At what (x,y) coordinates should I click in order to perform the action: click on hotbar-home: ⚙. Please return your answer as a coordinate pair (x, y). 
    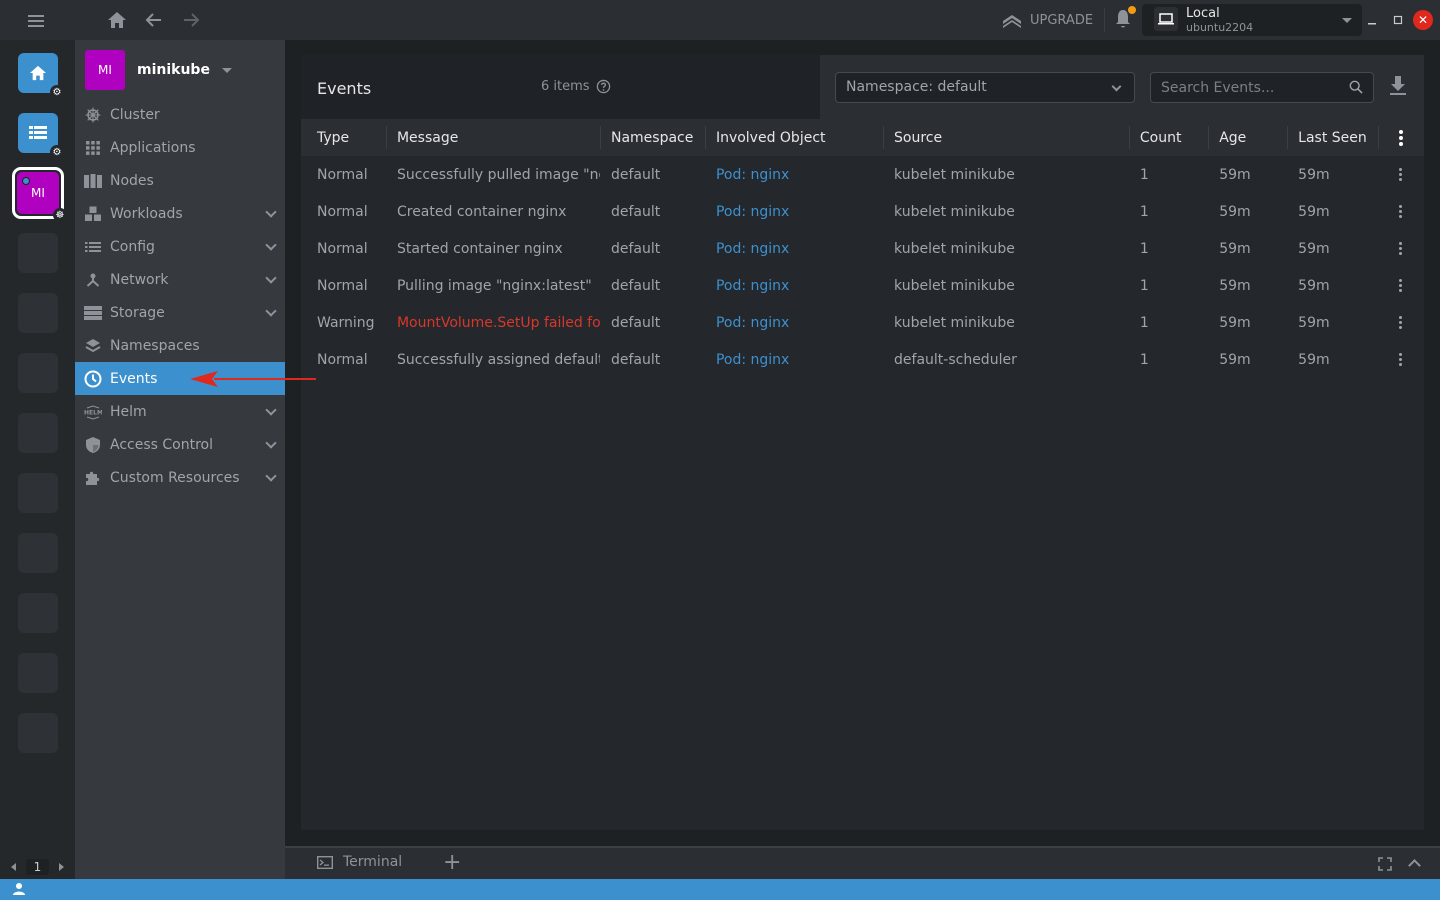
    Looking at the image, I should click on (41, 76).